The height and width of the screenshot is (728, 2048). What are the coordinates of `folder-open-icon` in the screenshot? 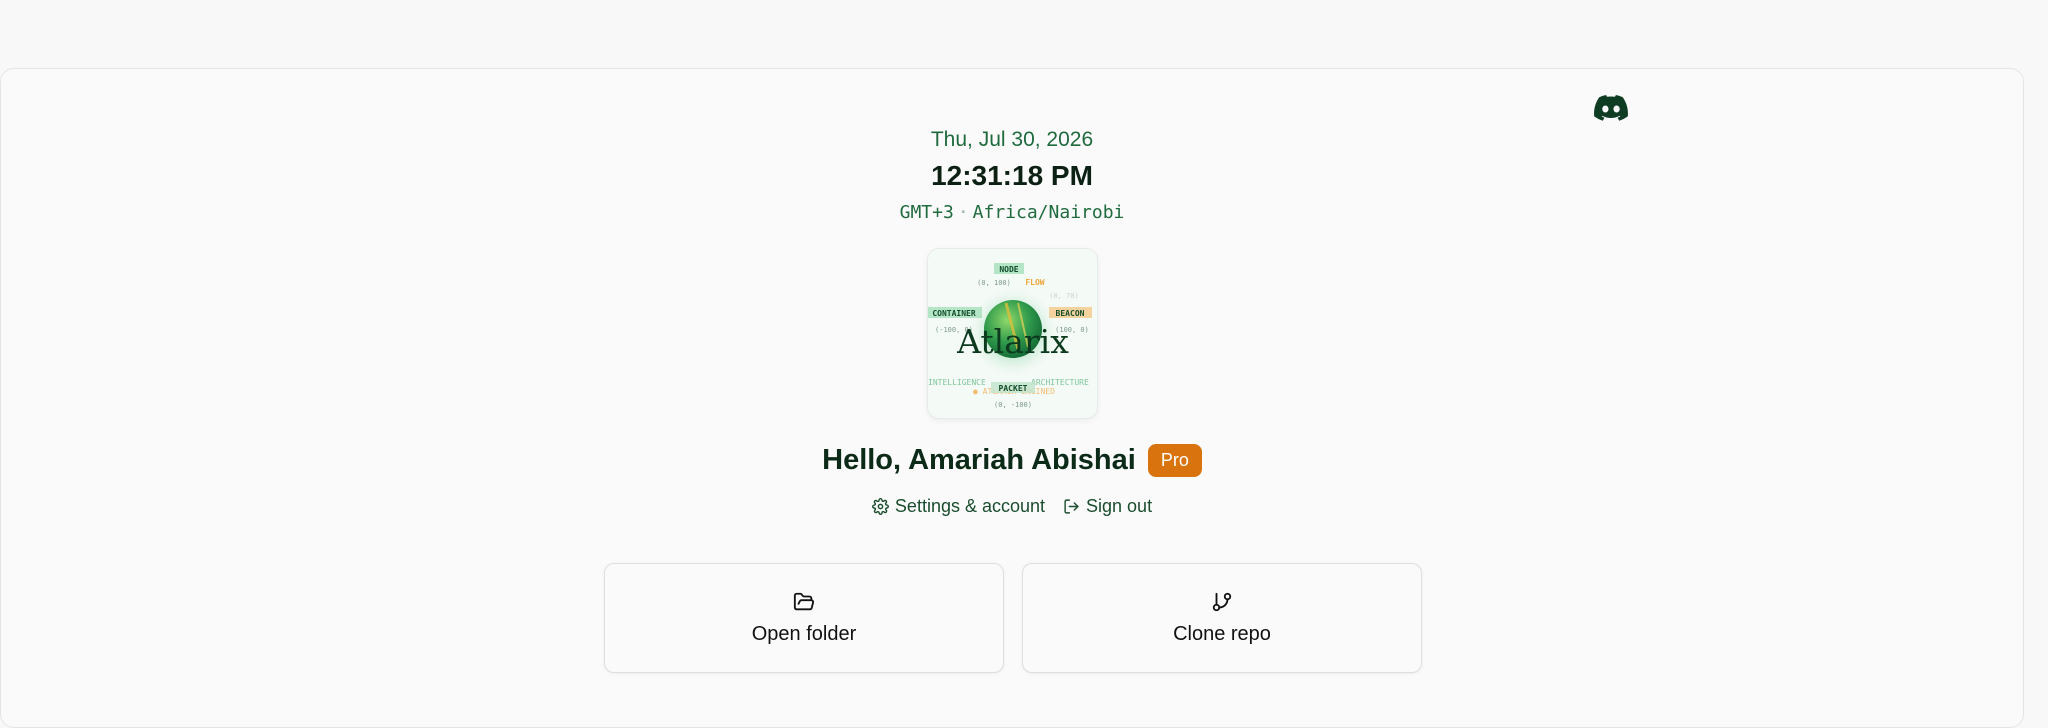 It's located at (804, 602).